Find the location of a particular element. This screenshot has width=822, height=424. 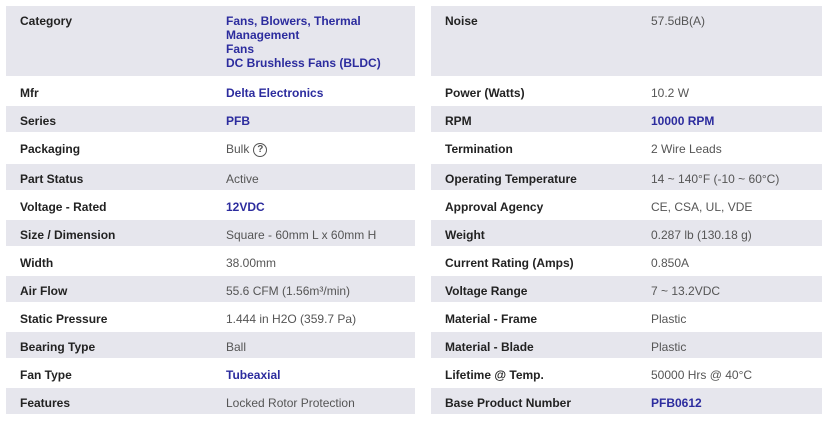

spec-row-base-product-number: Base Product Number PFB0612 is located at coordinates (626, 402).